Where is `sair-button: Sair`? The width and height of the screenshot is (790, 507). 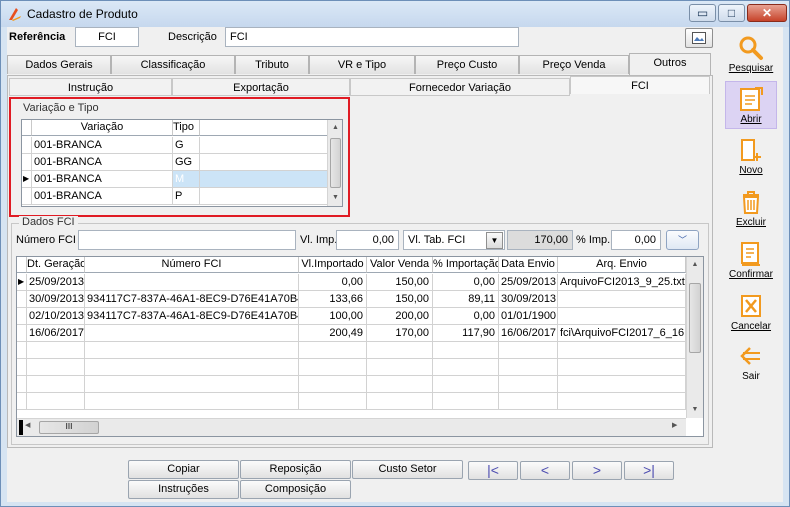
sair-button: Sair is located at coordinates (751, 363).